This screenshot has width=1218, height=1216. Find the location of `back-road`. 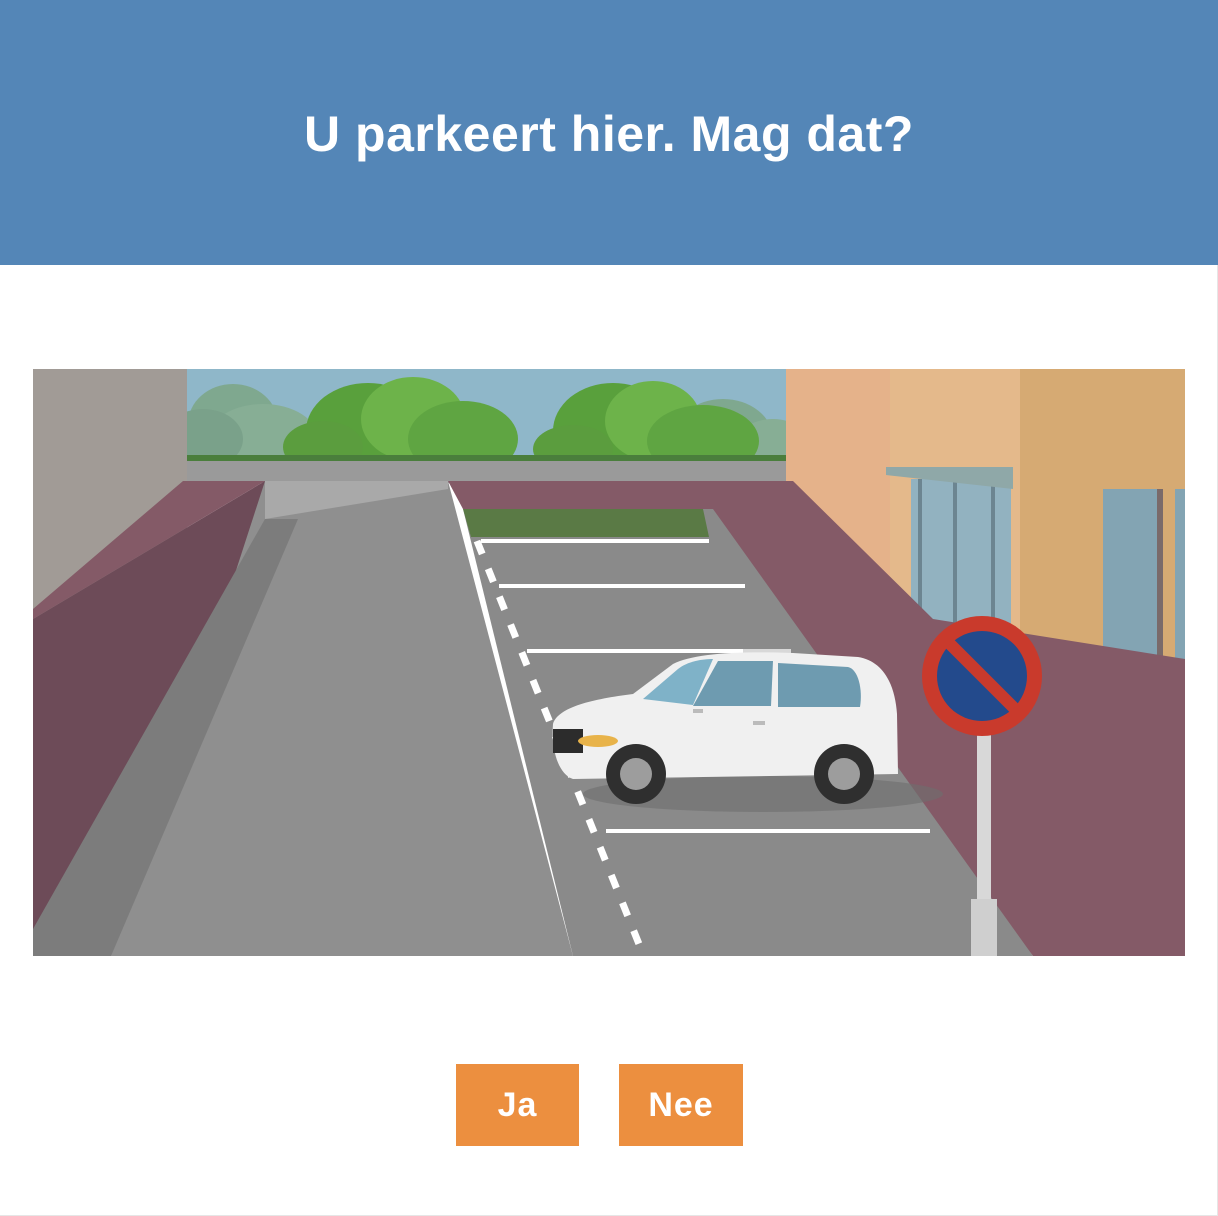

back-road is located at coordinates (488, 472).